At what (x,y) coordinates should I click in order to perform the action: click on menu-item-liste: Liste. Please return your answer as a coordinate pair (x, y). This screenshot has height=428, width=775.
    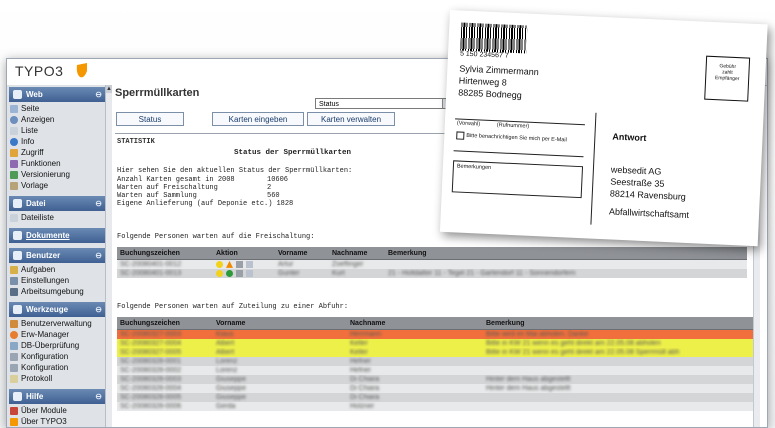
    Looking at the image, I should click on (59, 130).